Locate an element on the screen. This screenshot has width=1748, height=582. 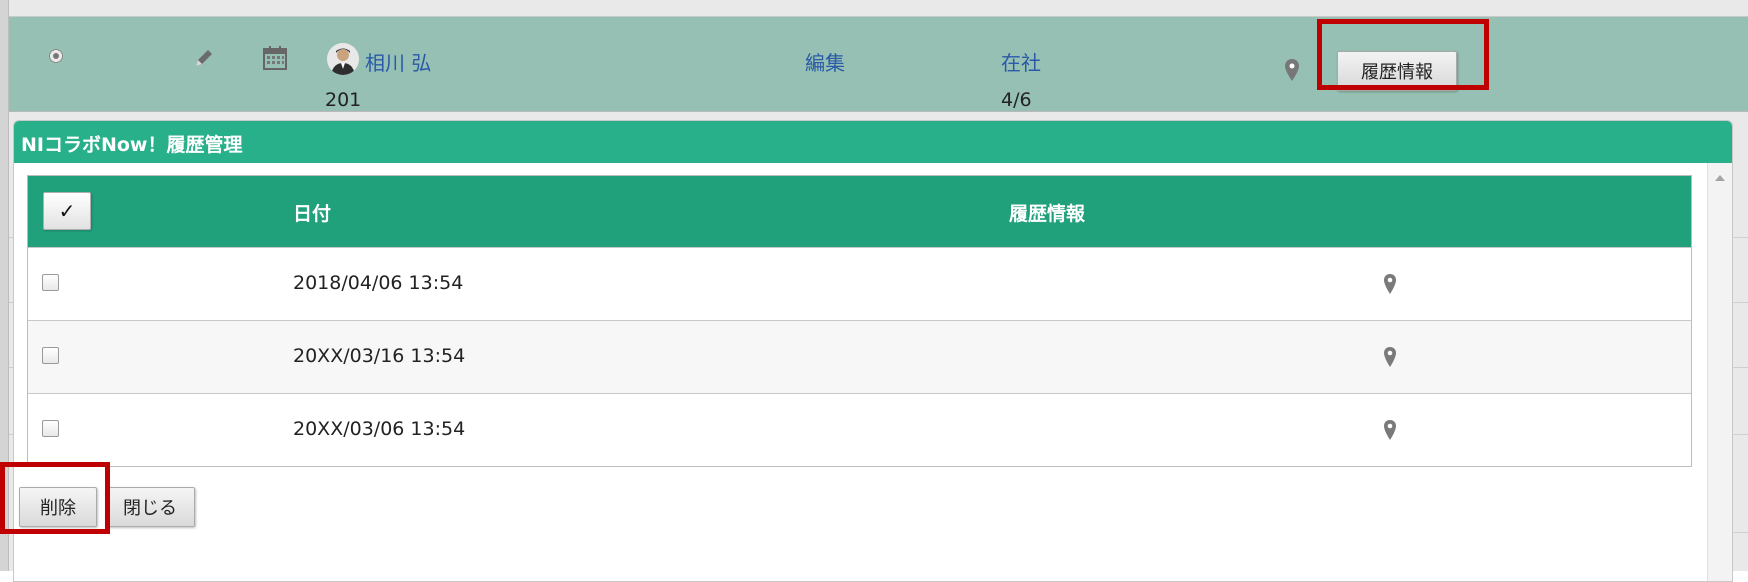
edit-link: 編集 is located at coordinates (825, 61).